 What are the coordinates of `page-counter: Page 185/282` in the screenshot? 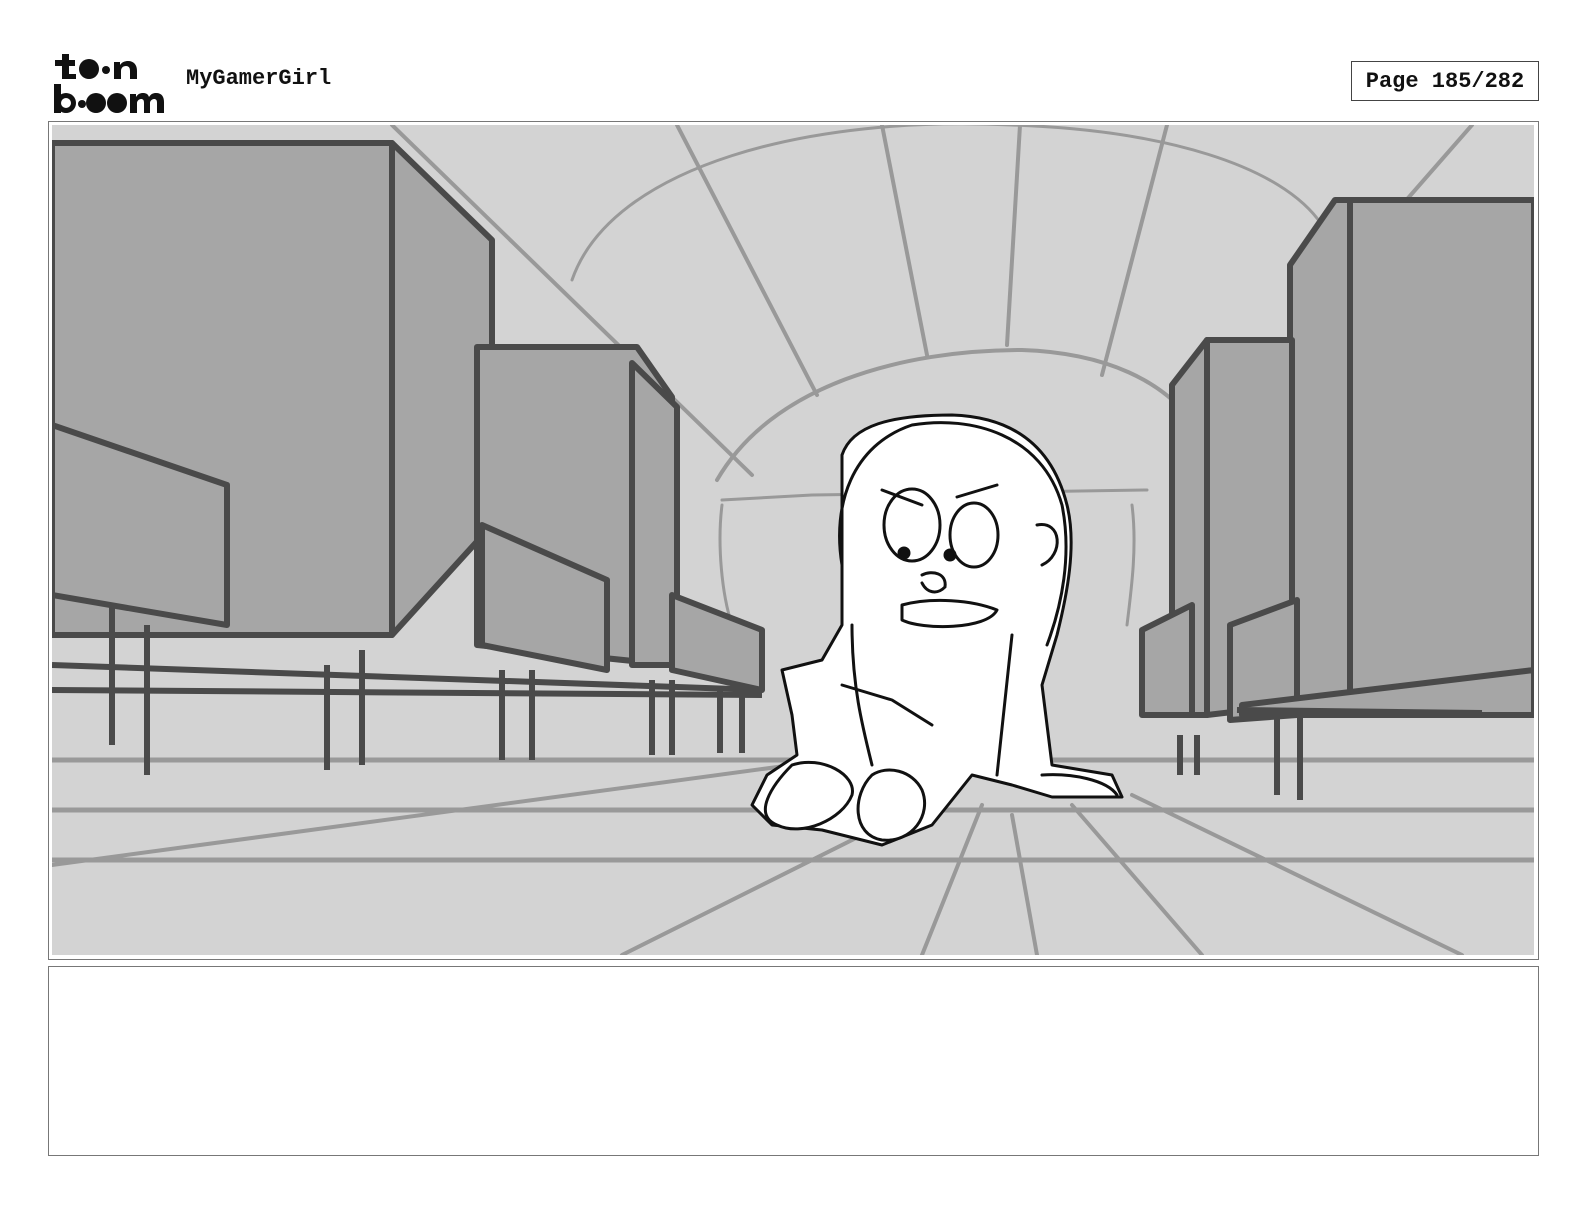 It's located at (1445, 81).